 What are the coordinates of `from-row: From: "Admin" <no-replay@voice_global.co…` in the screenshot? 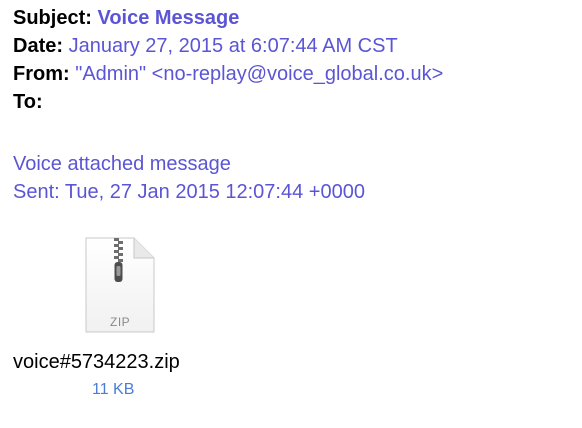 It's located at (228, 74).